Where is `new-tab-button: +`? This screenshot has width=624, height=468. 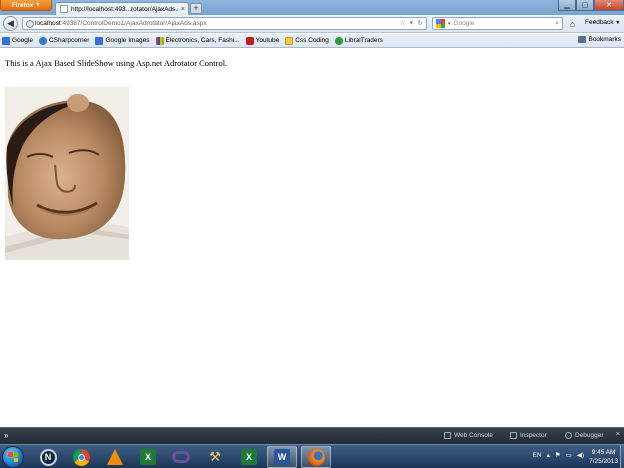
new-tab-button: + is located at coordinates (196, 8).